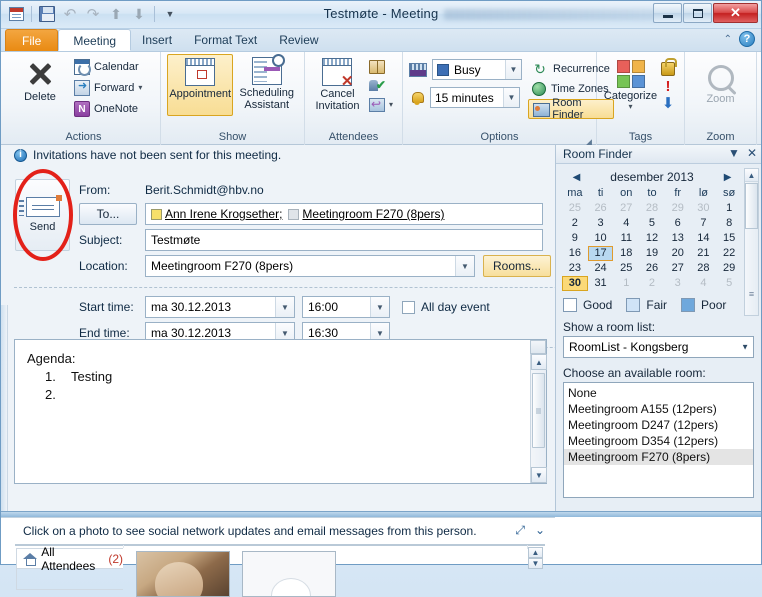 The image size is (762, 597). I want to click on private-button, so click(668, 67).